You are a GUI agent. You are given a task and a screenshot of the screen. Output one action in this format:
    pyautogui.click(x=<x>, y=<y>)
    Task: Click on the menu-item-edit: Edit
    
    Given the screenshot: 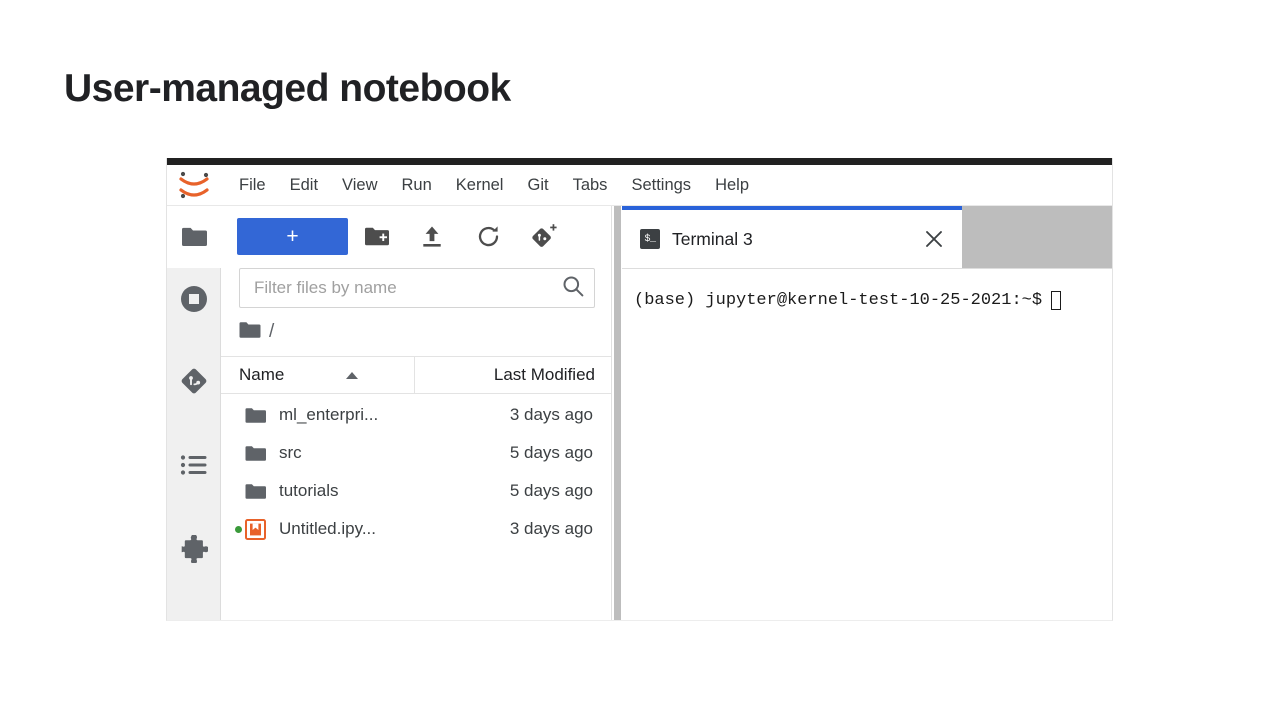 What is the action you would take?
    pyautogui.click(x=304, y=185)
    